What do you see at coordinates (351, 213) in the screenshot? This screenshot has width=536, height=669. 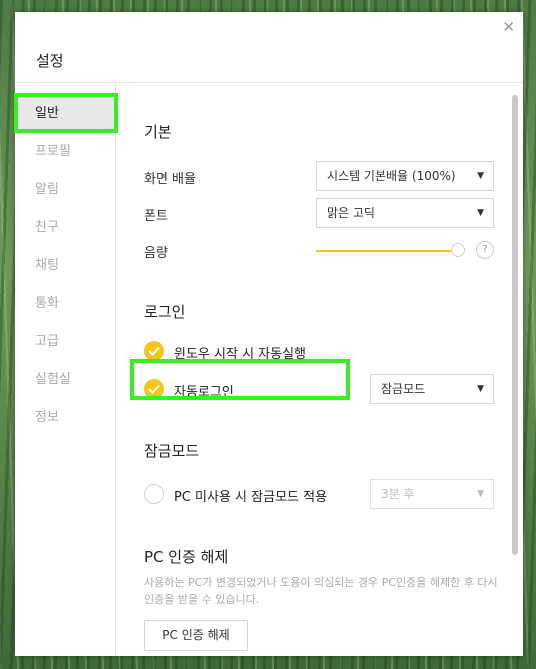 I see `font-select-value: 맑은 고딕` at bounding box center [351, 213].